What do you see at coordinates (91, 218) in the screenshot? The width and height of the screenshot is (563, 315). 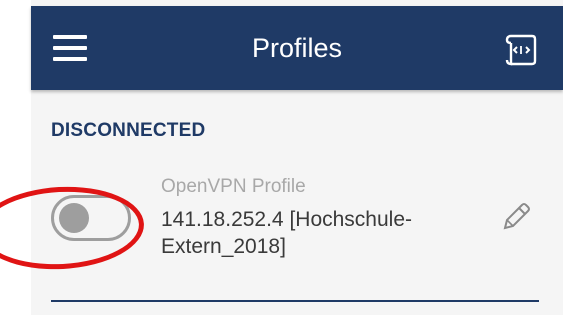 I see `connection-toggle` at bounding box center [91, 218].